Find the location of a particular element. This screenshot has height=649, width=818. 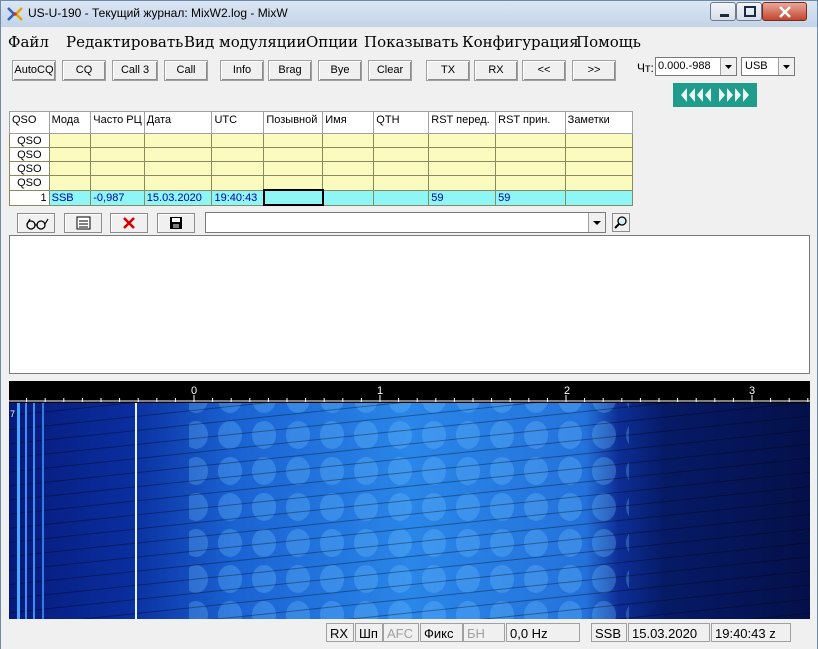

lookup-button is located at coordinates (36, 223).